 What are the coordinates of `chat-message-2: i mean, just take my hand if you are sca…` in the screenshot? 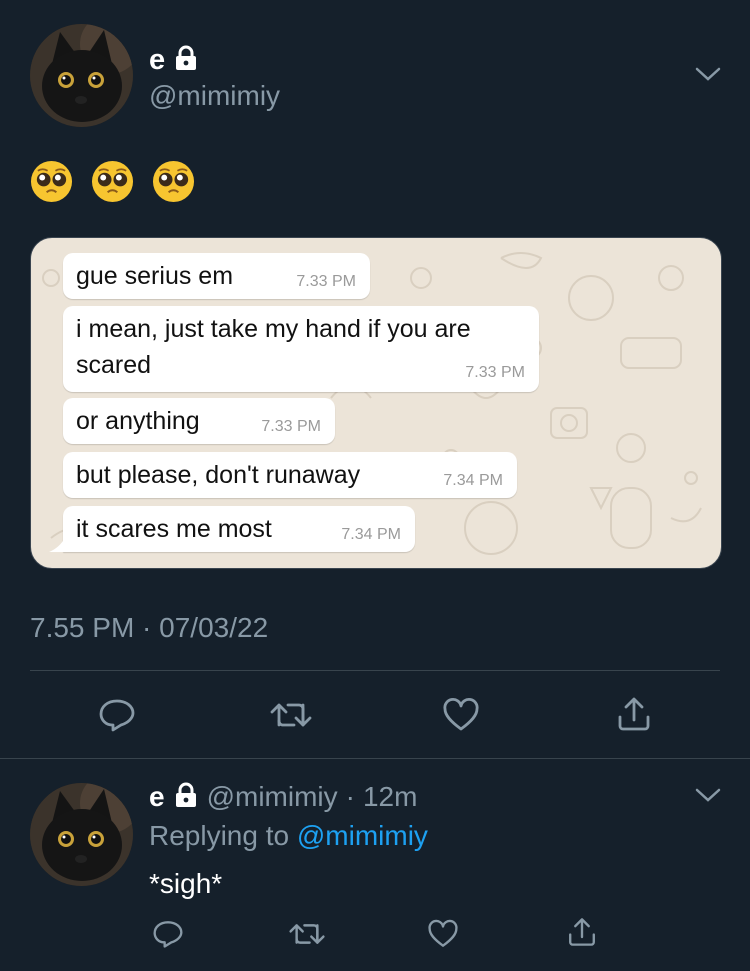 It's located at (301, 349).